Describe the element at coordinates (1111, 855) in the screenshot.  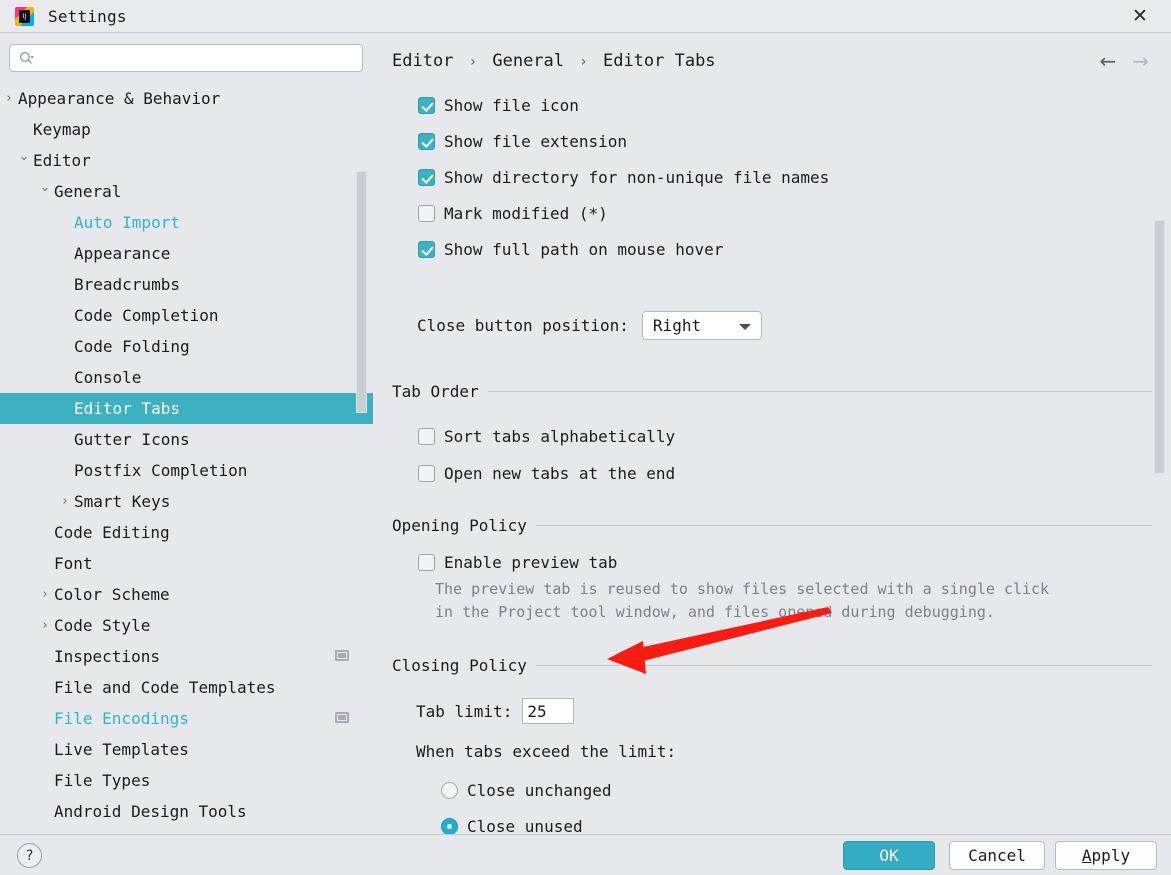
I see `apply-button-rest: pply` at that location.